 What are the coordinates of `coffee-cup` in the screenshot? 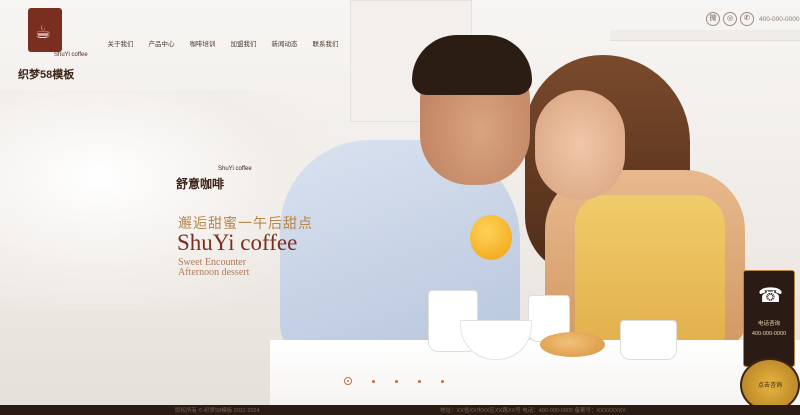 It's located at (648, 340).